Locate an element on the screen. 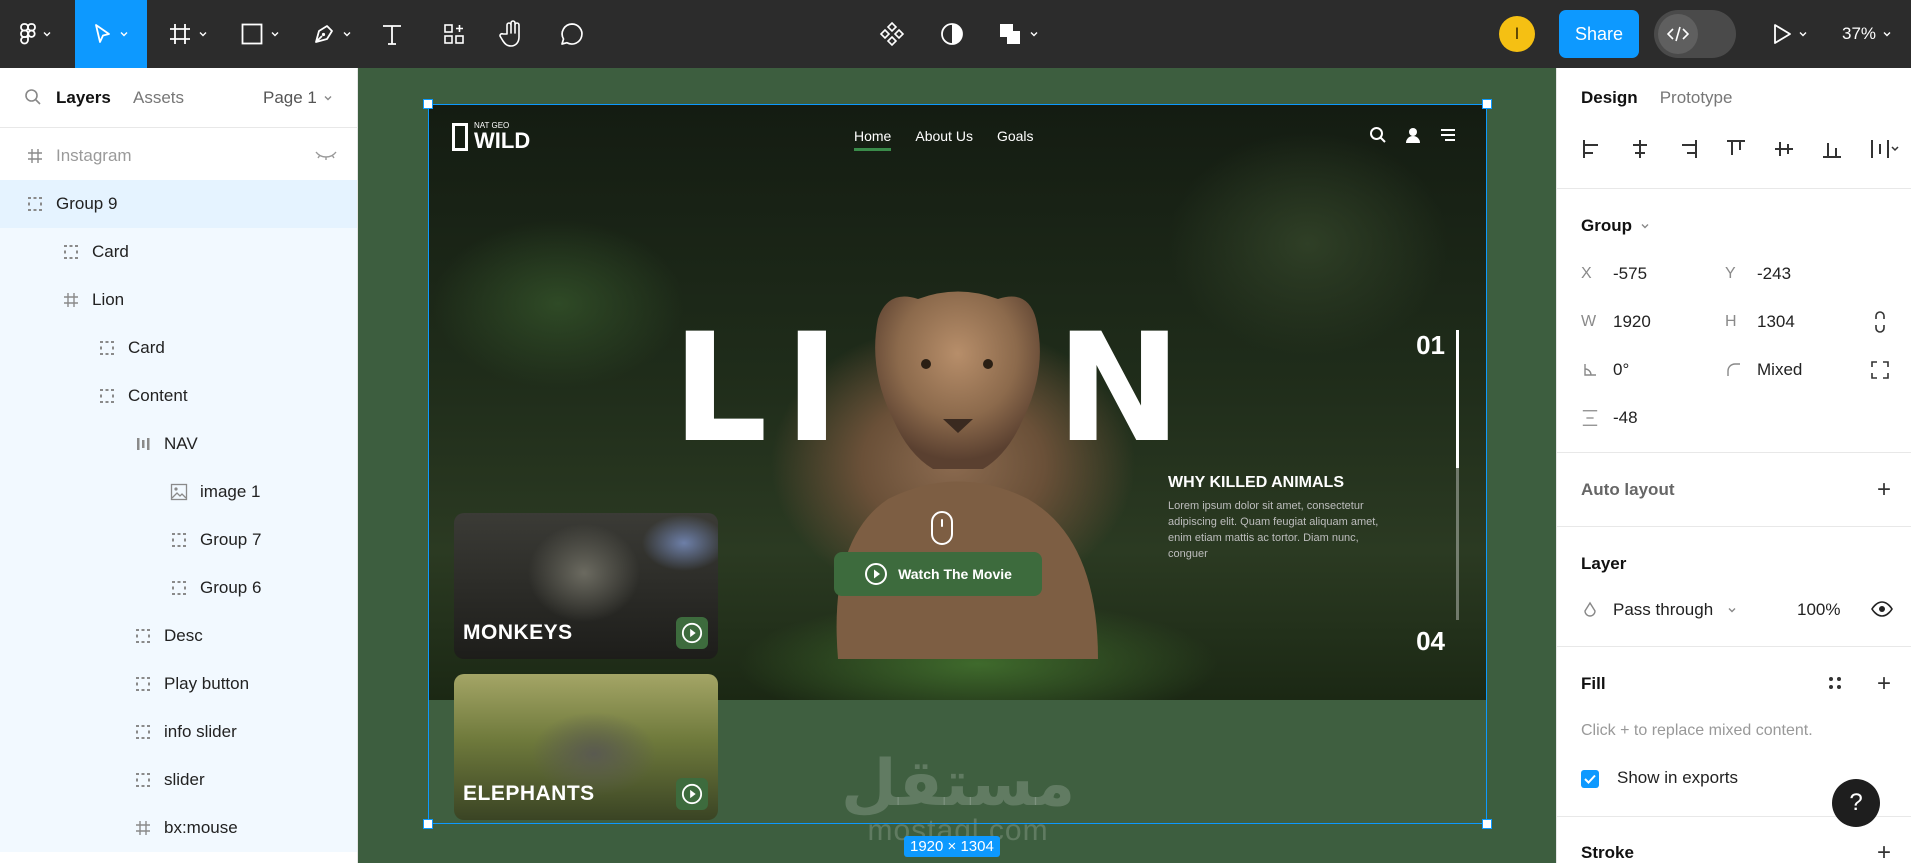  layer-row-lion: Lion is located at coordinates (178, 300).